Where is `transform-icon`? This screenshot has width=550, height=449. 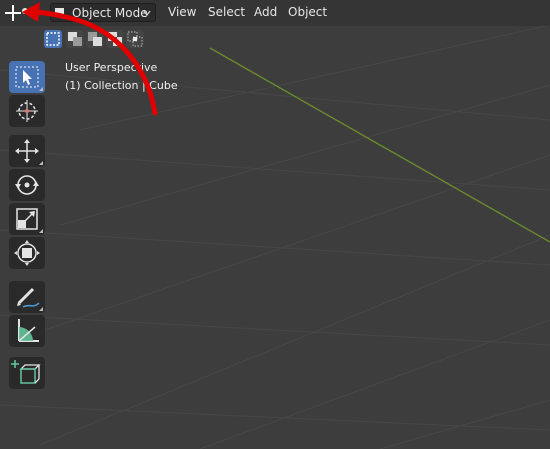
transform-icon is located at coordinates (27, 253).